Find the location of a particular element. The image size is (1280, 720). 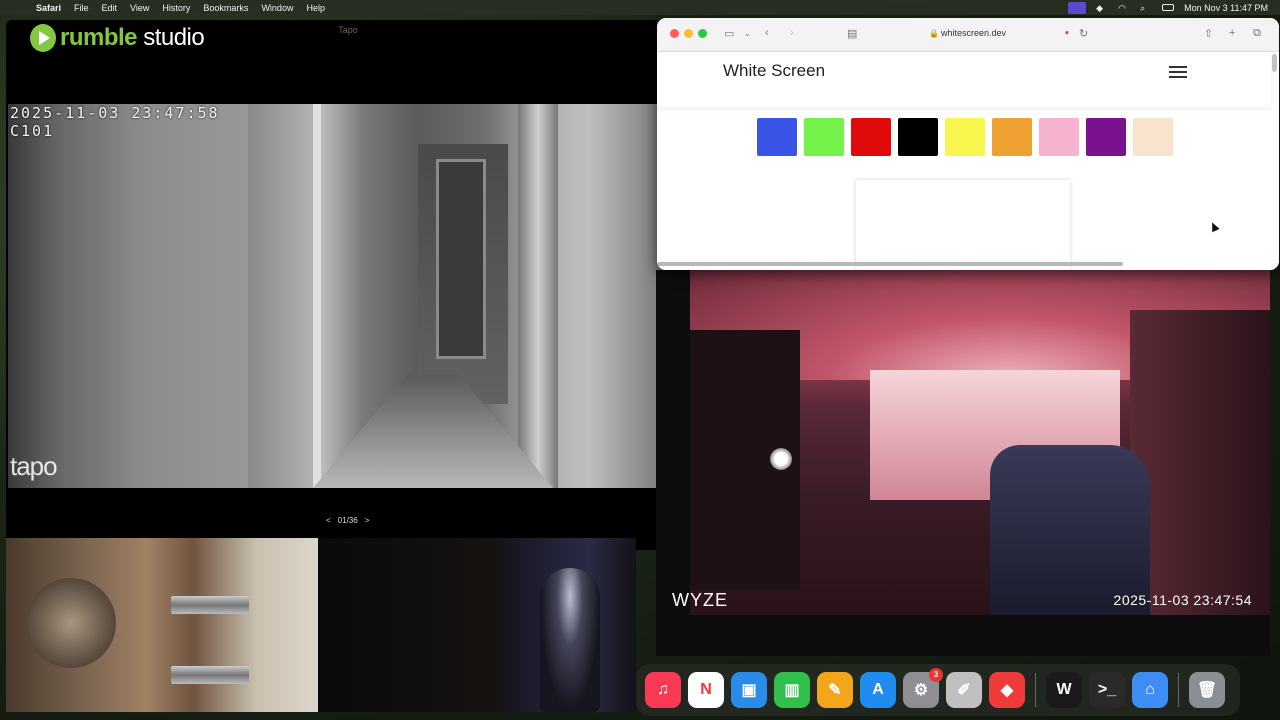

web-page: White Screen is located at coordinates (968, 161).